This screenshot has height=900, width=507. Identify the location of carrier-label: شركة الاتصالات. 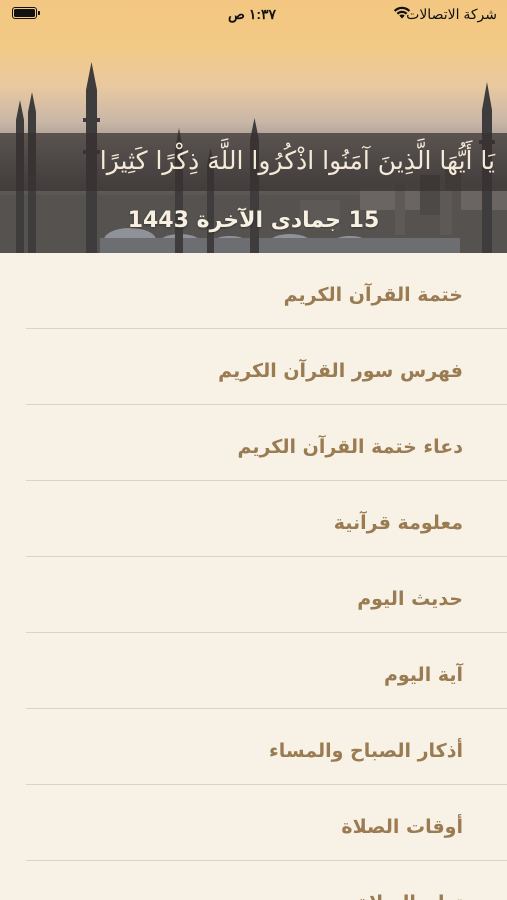
(451, 14).